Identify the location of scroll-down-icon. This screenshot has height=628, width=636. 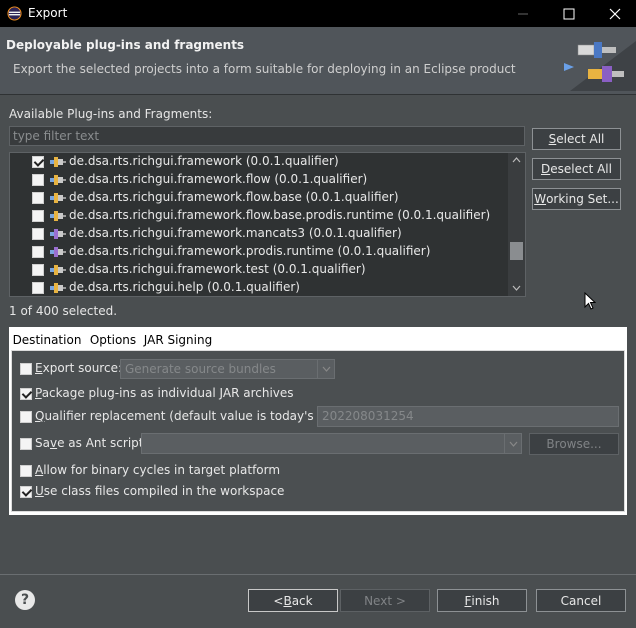
(516, 288).